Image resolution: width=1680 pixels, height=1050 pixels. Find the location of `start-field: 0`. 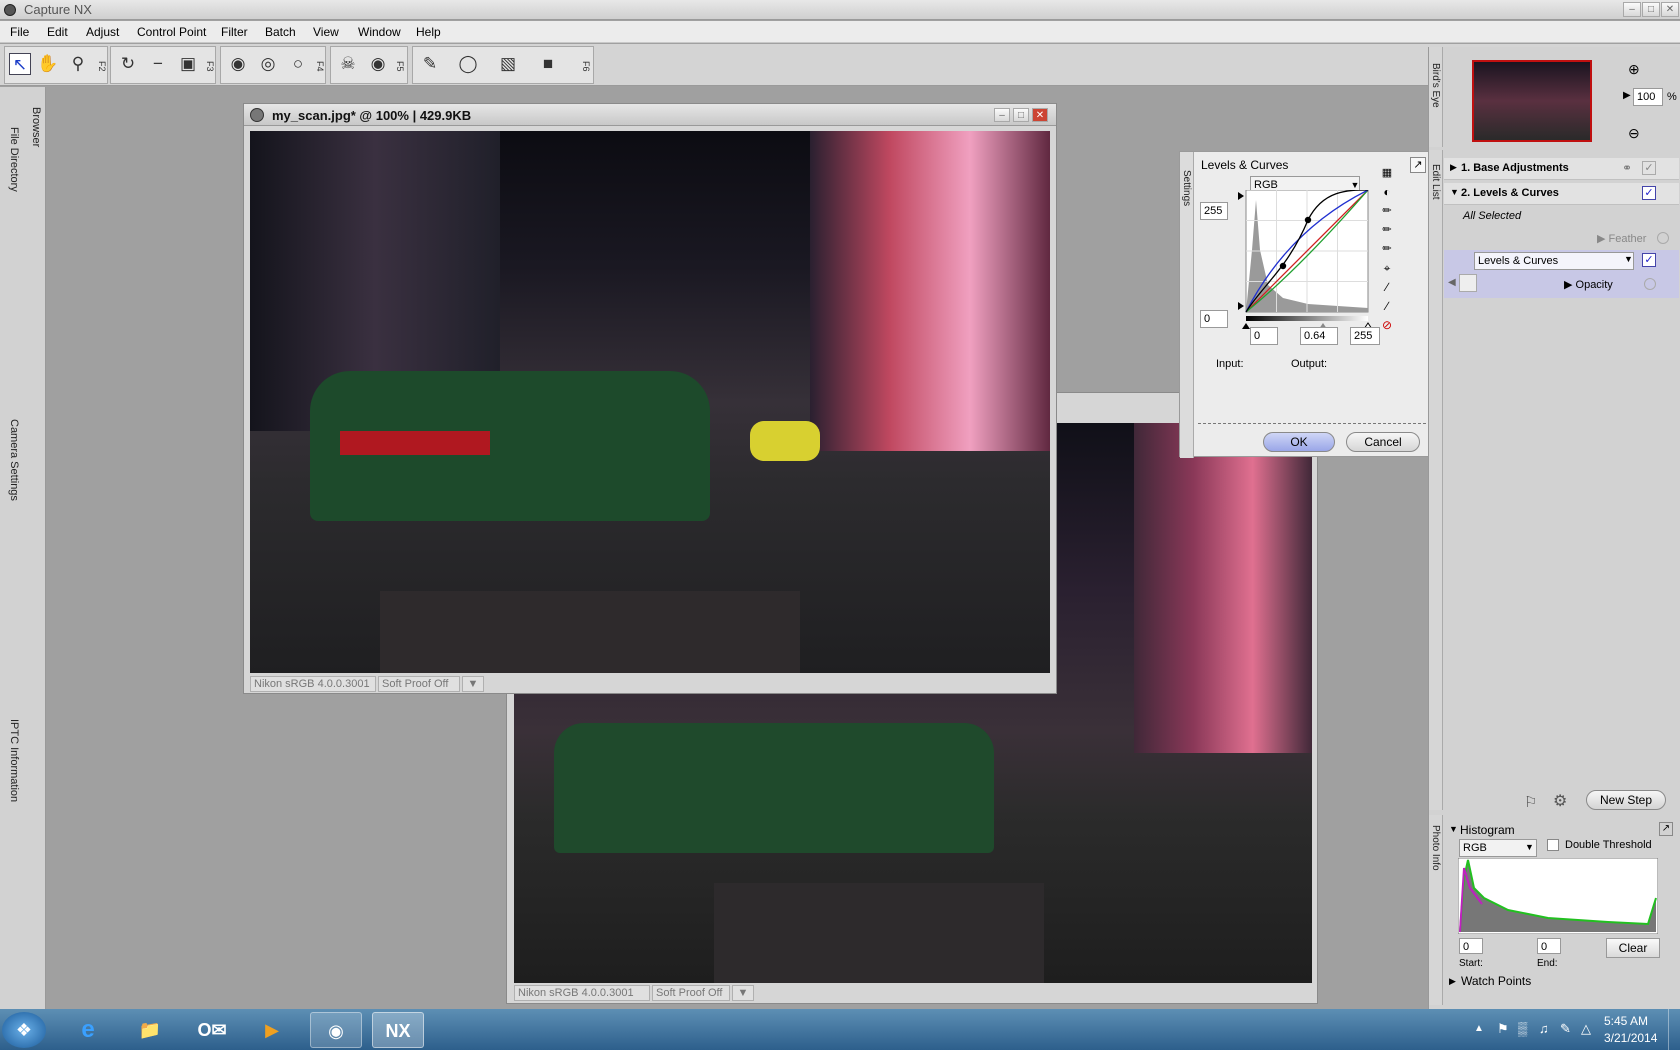

start-field: 0 is located at coordinates (1471, 946).